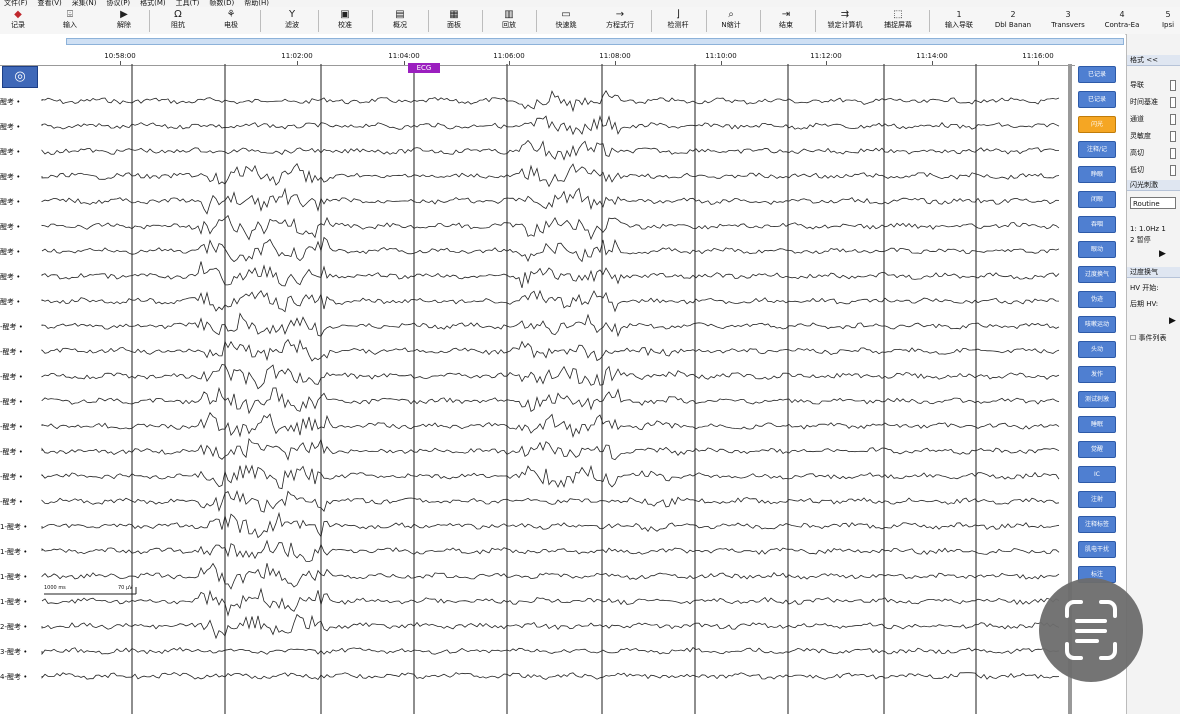 This screenshot has width=1180, height=718. Describe the element at coordinates (1097, 499) in the screenshot. I see `event-button: 注射` at that location.